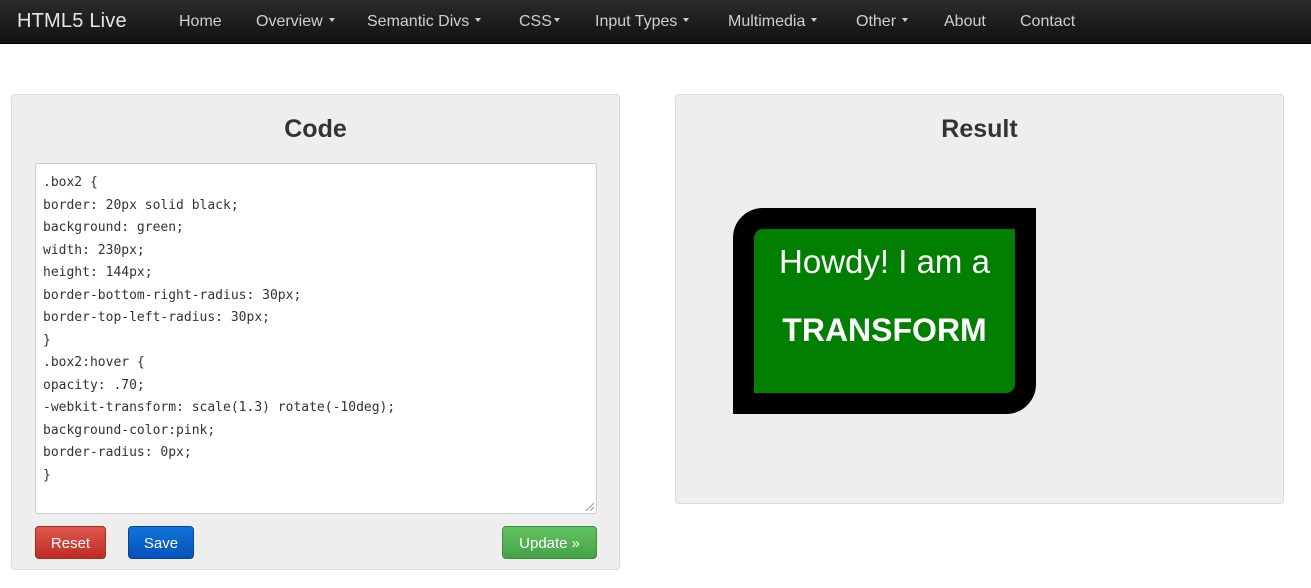  What do you see at coordinates (884, 330) in the screenshot?
I see `demo-box-line-2: TRANSFORM` at bounding box center [884, 330].